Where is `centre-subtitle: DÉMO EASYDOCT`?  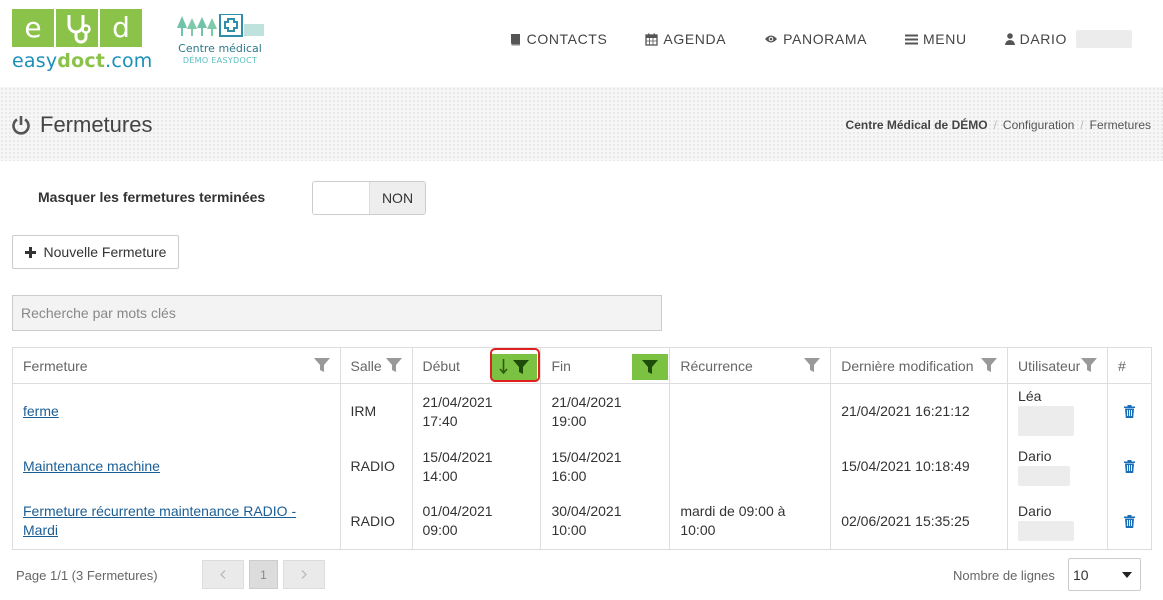
centre-subtitle: DÉMO EASYDOCT is located at coordinates (220, 60).